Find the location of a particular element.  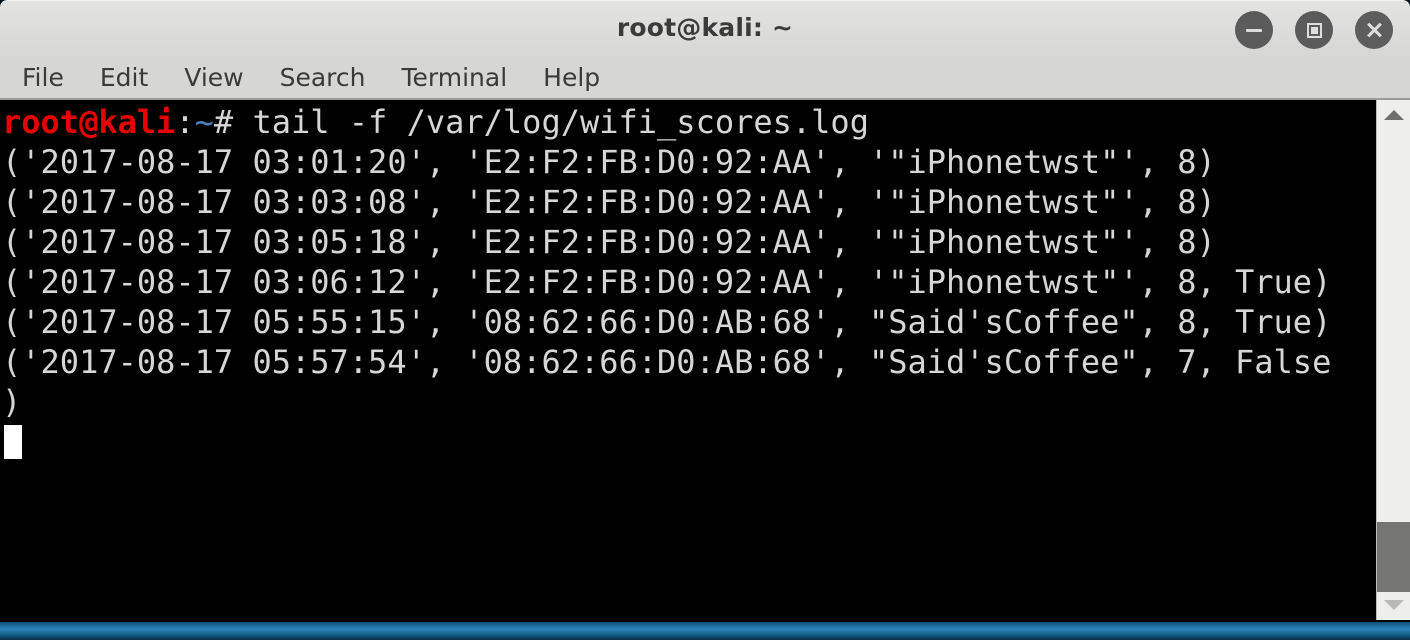

maximize-icon is located at coordinates (1314, 30).